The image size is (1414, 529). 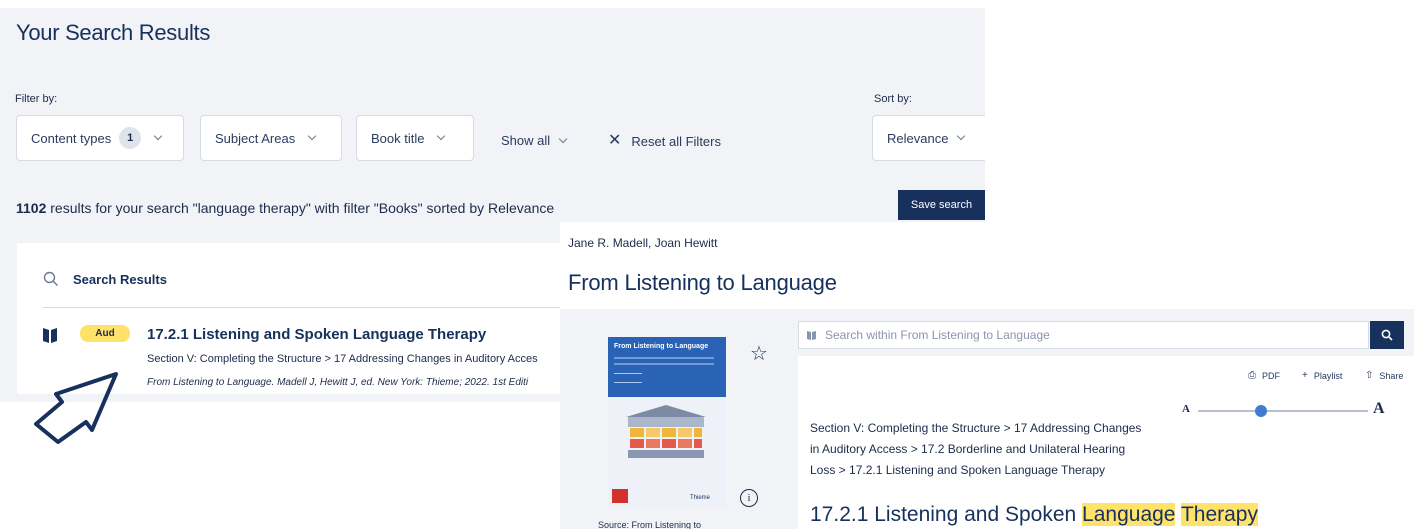 What do you see at coordinates (76, 408) in the screenshot?
I see `arrow-annotation-icon` at bounding box center [76, 408].